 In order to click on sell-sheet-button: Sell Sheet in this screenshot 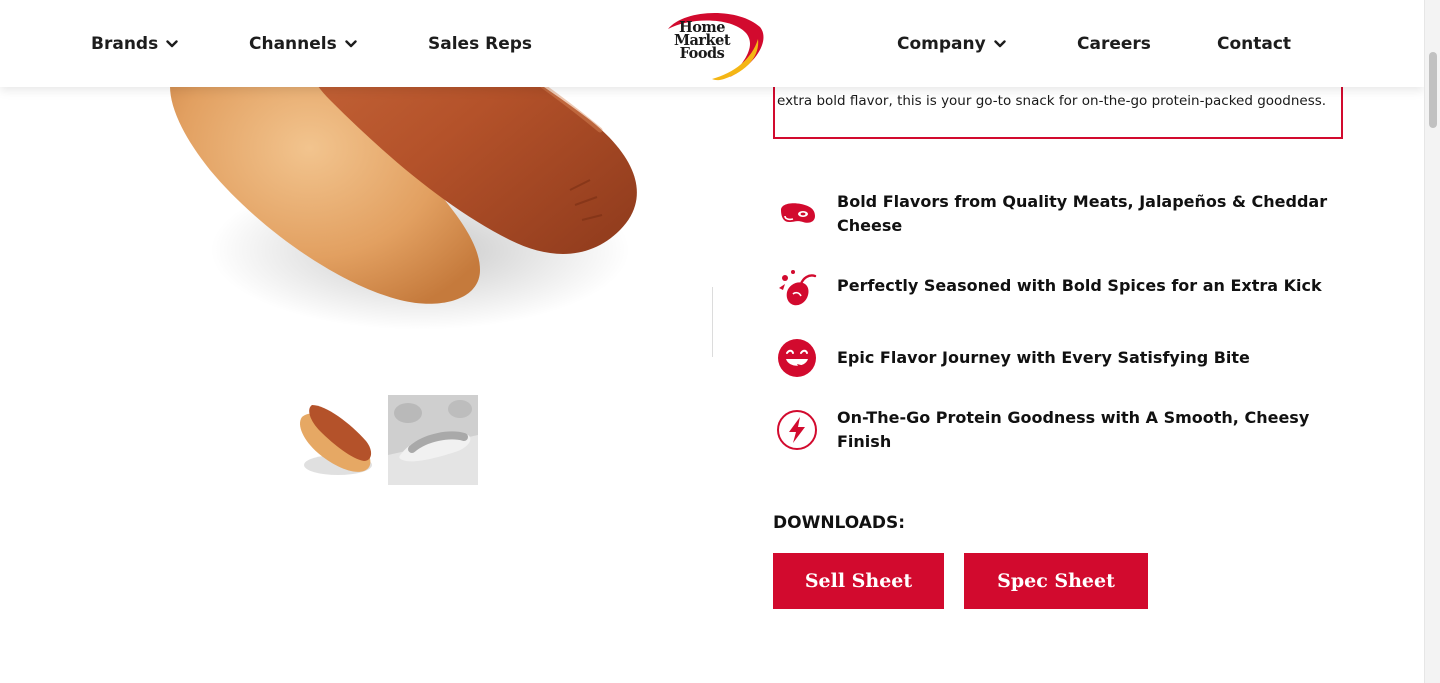, I will do `click(858, 581)`.